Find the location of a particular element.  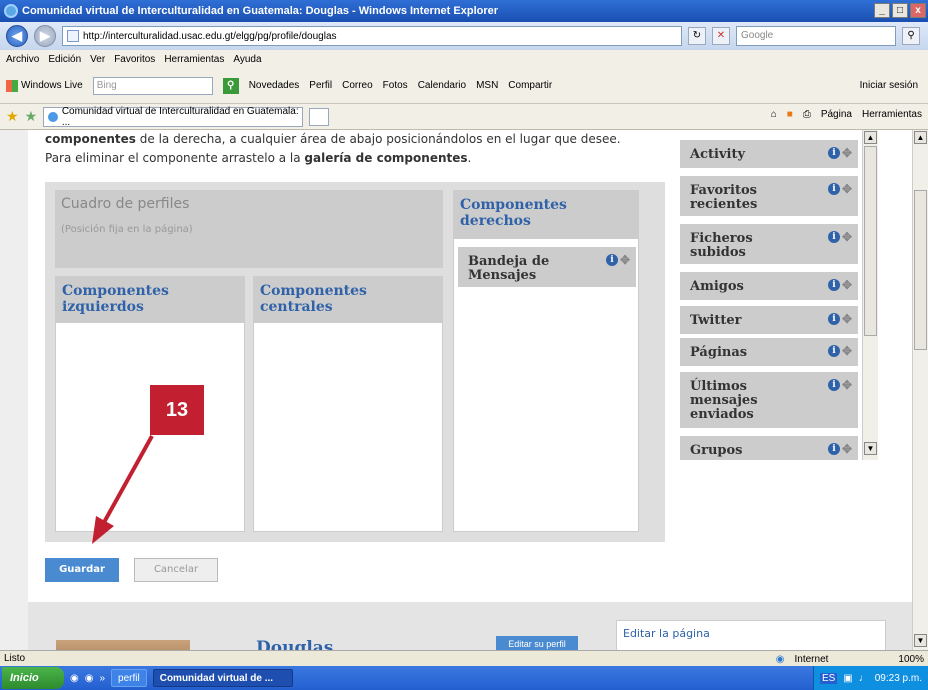

widget-ficheros: Ficheros subidos i ✥ is located at coordinates (769, 244).